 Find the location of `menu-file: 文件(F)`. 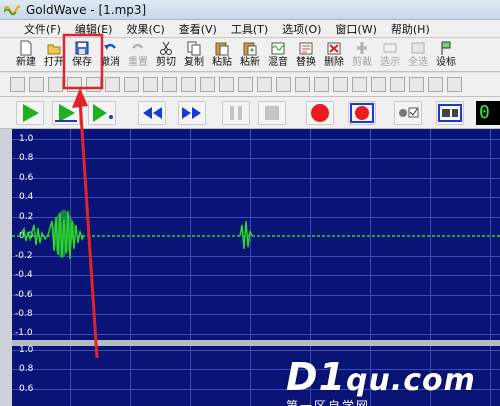

menu-file: 文件(F) is located at coordinates (34, 29).